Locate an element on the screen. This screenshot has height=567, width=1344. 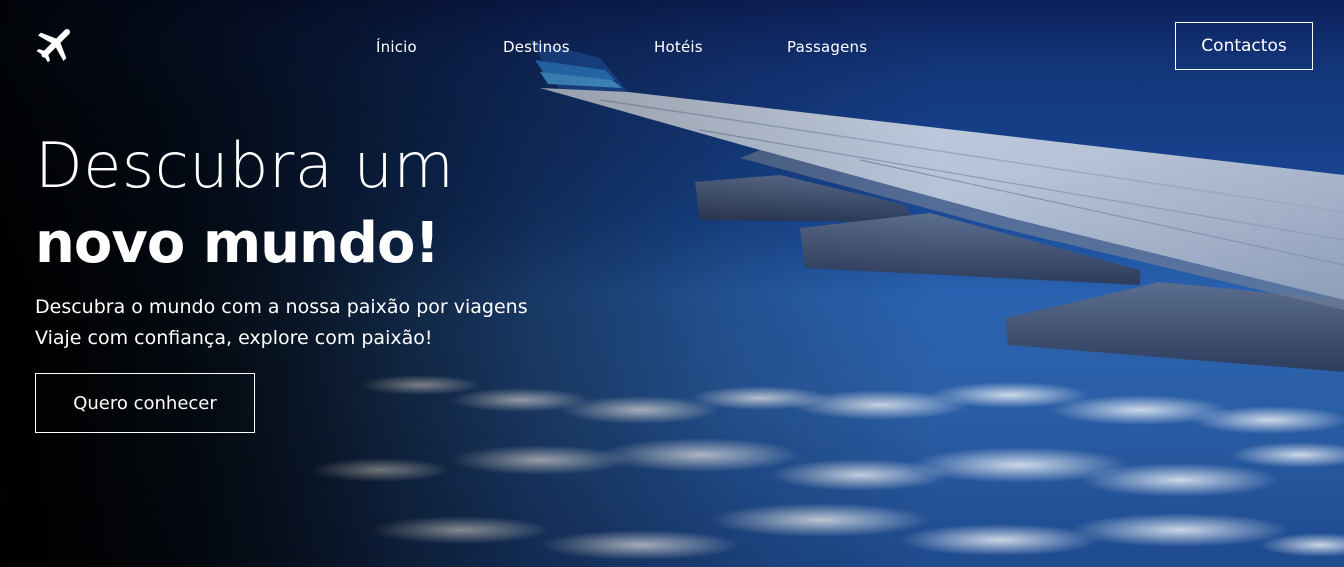
hero-subtitle-line2: Viaje com confiança, explore com paixão! is located at coordinates (234, 338).